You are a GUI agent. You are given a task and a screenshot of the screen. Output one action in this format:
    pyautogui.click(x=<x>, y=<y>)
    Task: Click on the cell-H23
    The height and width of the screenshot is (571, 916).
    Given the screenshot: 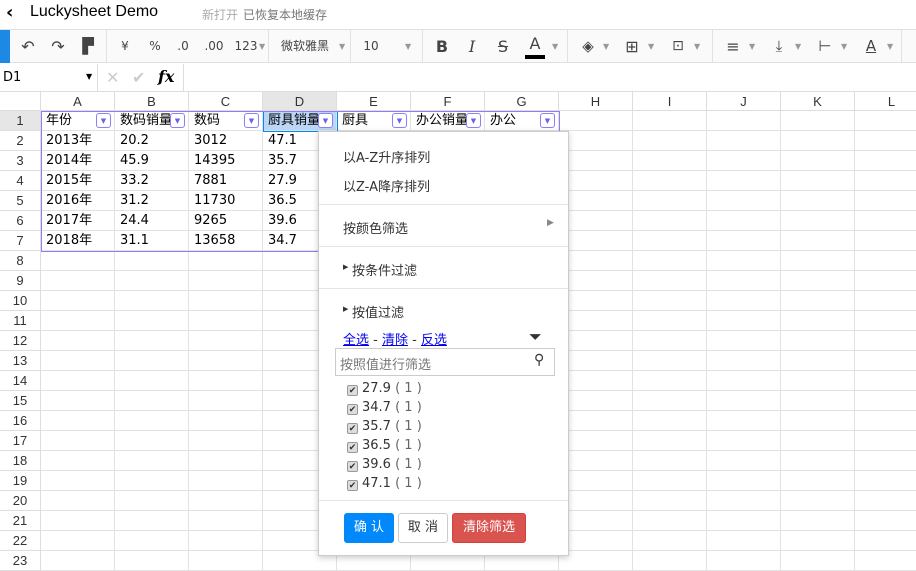 What is the action you would take?
    pyautogui.click(x=596, y=561)
    